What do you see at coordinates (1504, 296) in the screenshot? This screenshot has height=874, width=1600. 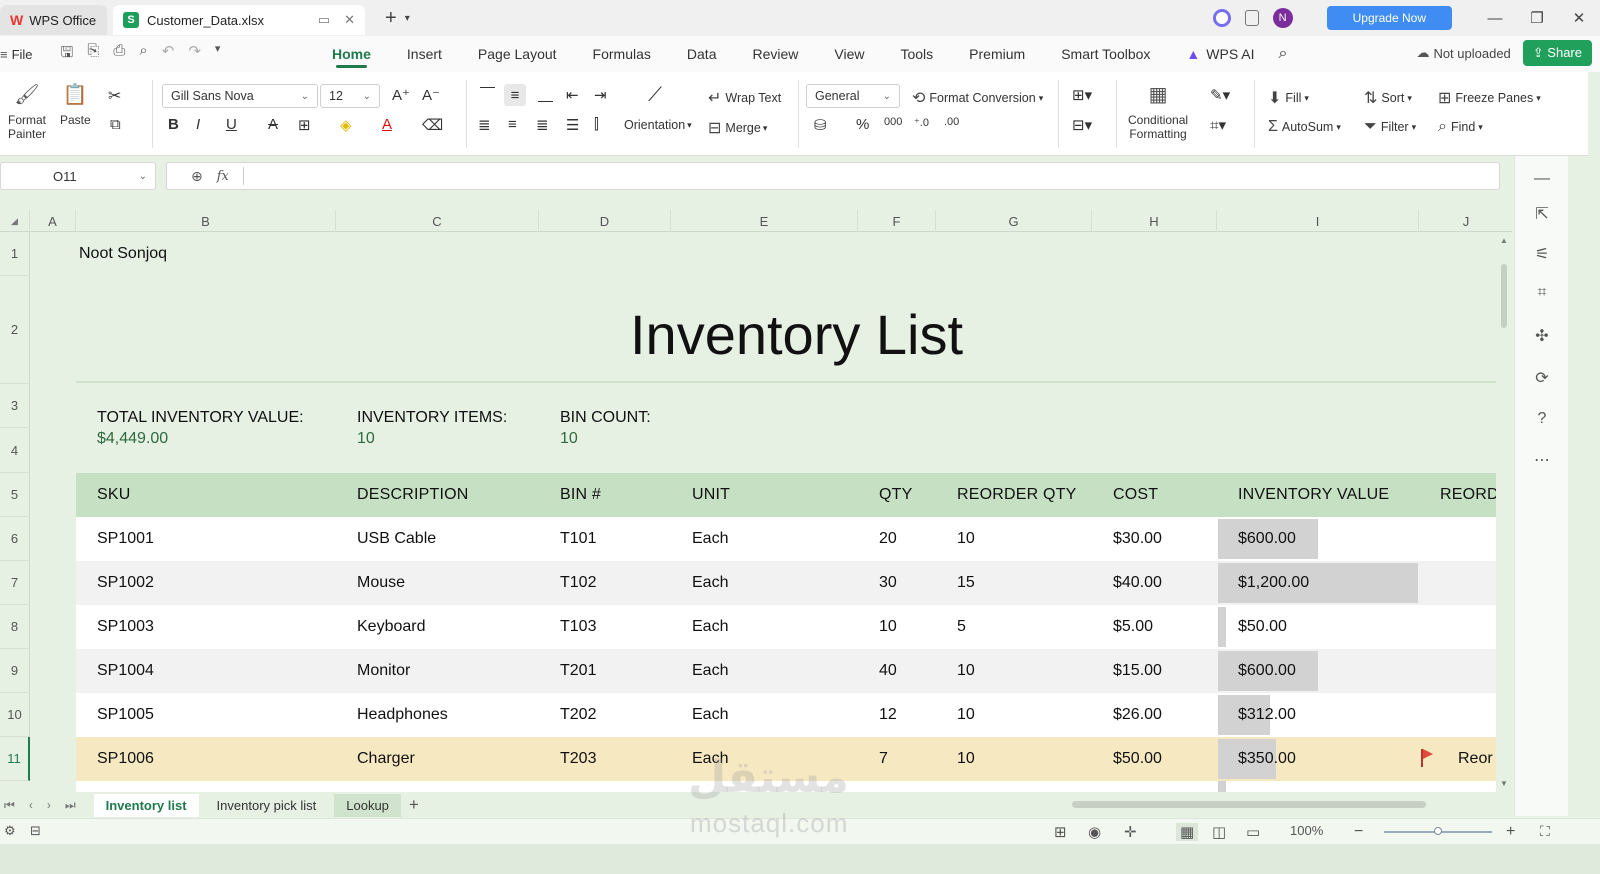 I see `vertical-scroll-thumb` at bounding box center [1504, 296].